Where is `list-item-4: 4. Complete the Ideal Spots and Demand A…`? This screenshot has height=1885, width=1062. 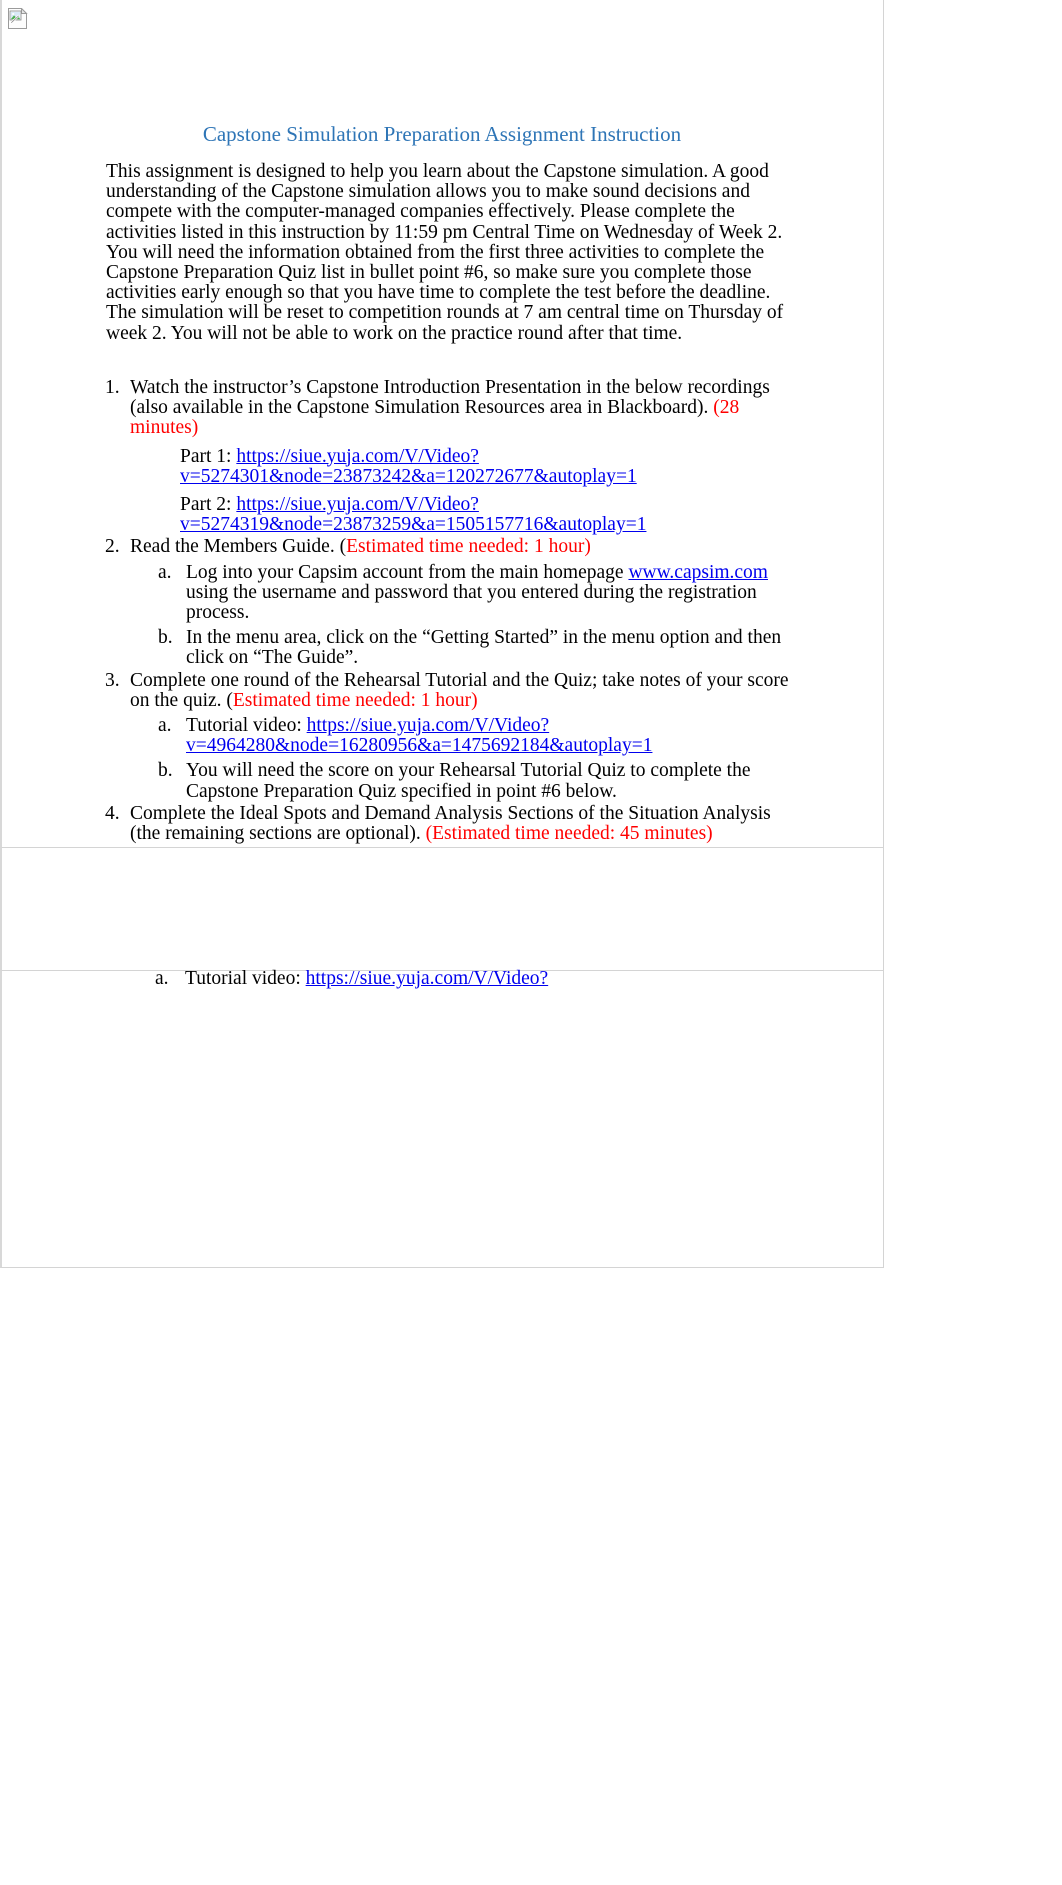
list-item-4: 4. Complete the Ideal Spots and Demand A… is located at coordinates (450, 823).